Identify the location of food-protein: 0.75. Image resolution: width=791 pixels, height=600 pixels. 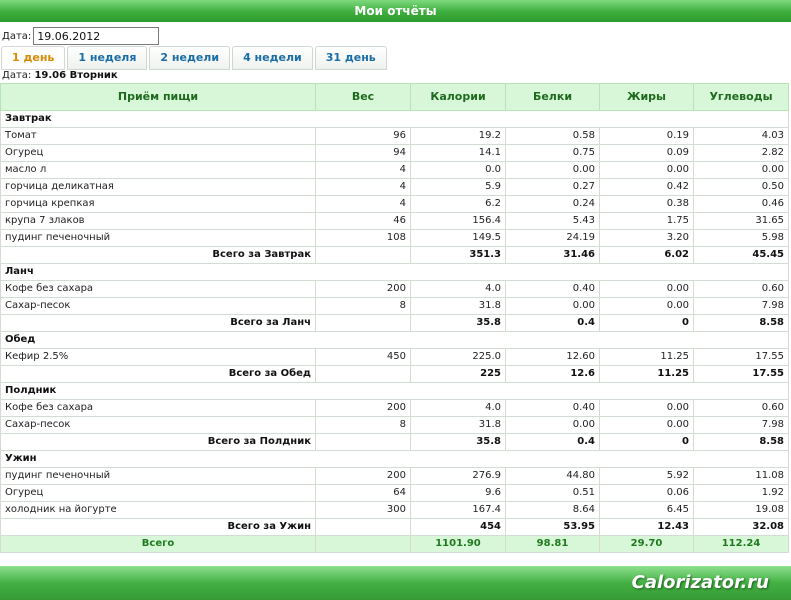
(552, 153).